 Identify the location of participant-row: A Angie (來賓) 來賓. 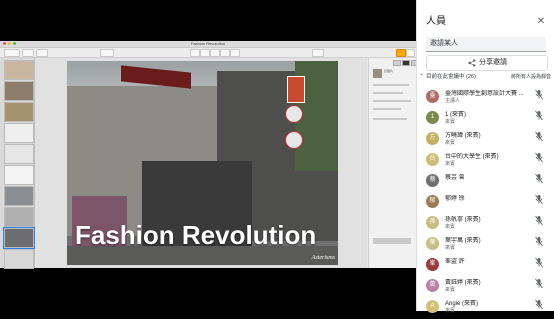
(485, 308).